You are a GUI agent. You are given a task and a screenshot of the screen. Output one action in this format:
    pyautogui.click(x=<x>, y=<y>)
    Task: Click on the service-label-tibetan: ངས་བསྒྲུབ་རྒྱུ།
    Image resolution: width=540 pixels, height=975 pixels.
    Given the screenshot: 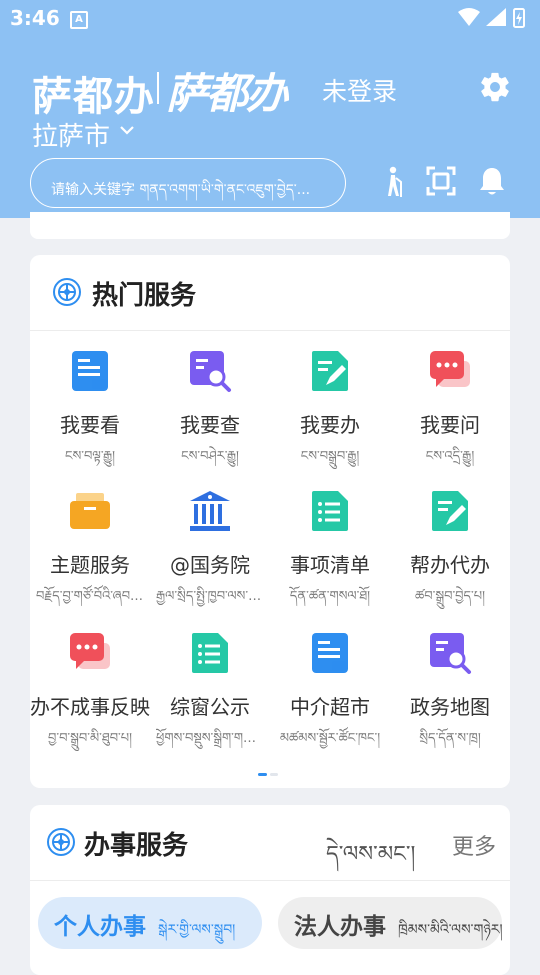 What is the action you would take?
    pyautogui.click(x=330, y=456)
    